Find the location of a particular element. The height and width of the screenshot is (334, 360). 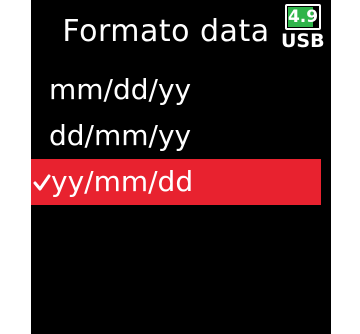

check-icon is located at coordinates (42, 182).